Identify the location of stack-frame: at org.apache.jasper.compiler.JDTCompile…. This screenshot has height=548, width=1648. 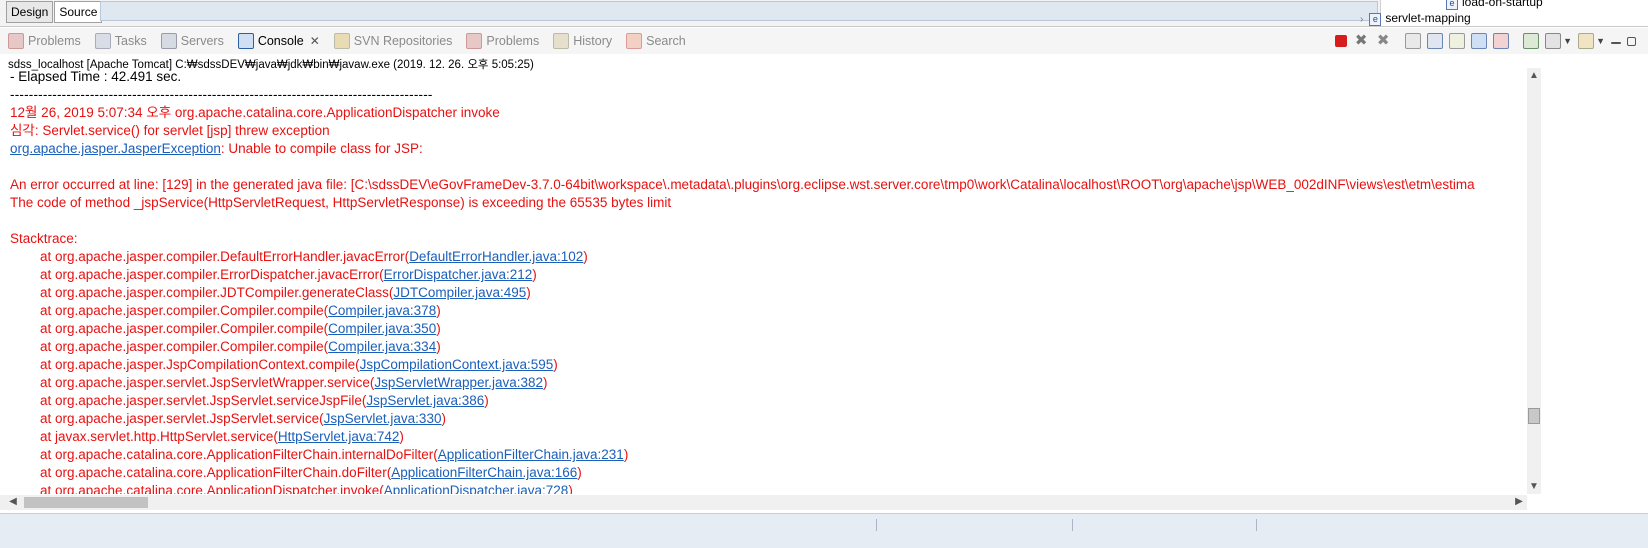
(285, 292).